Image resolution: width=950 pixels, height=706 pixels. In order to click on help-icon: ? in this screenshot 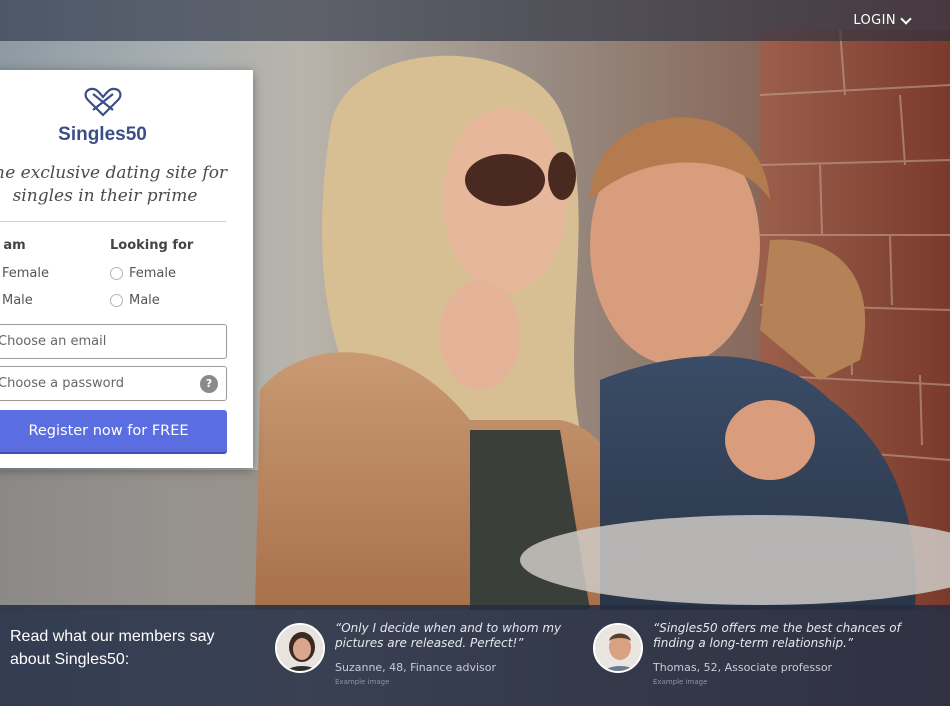, I will do `click(209, 384)`.